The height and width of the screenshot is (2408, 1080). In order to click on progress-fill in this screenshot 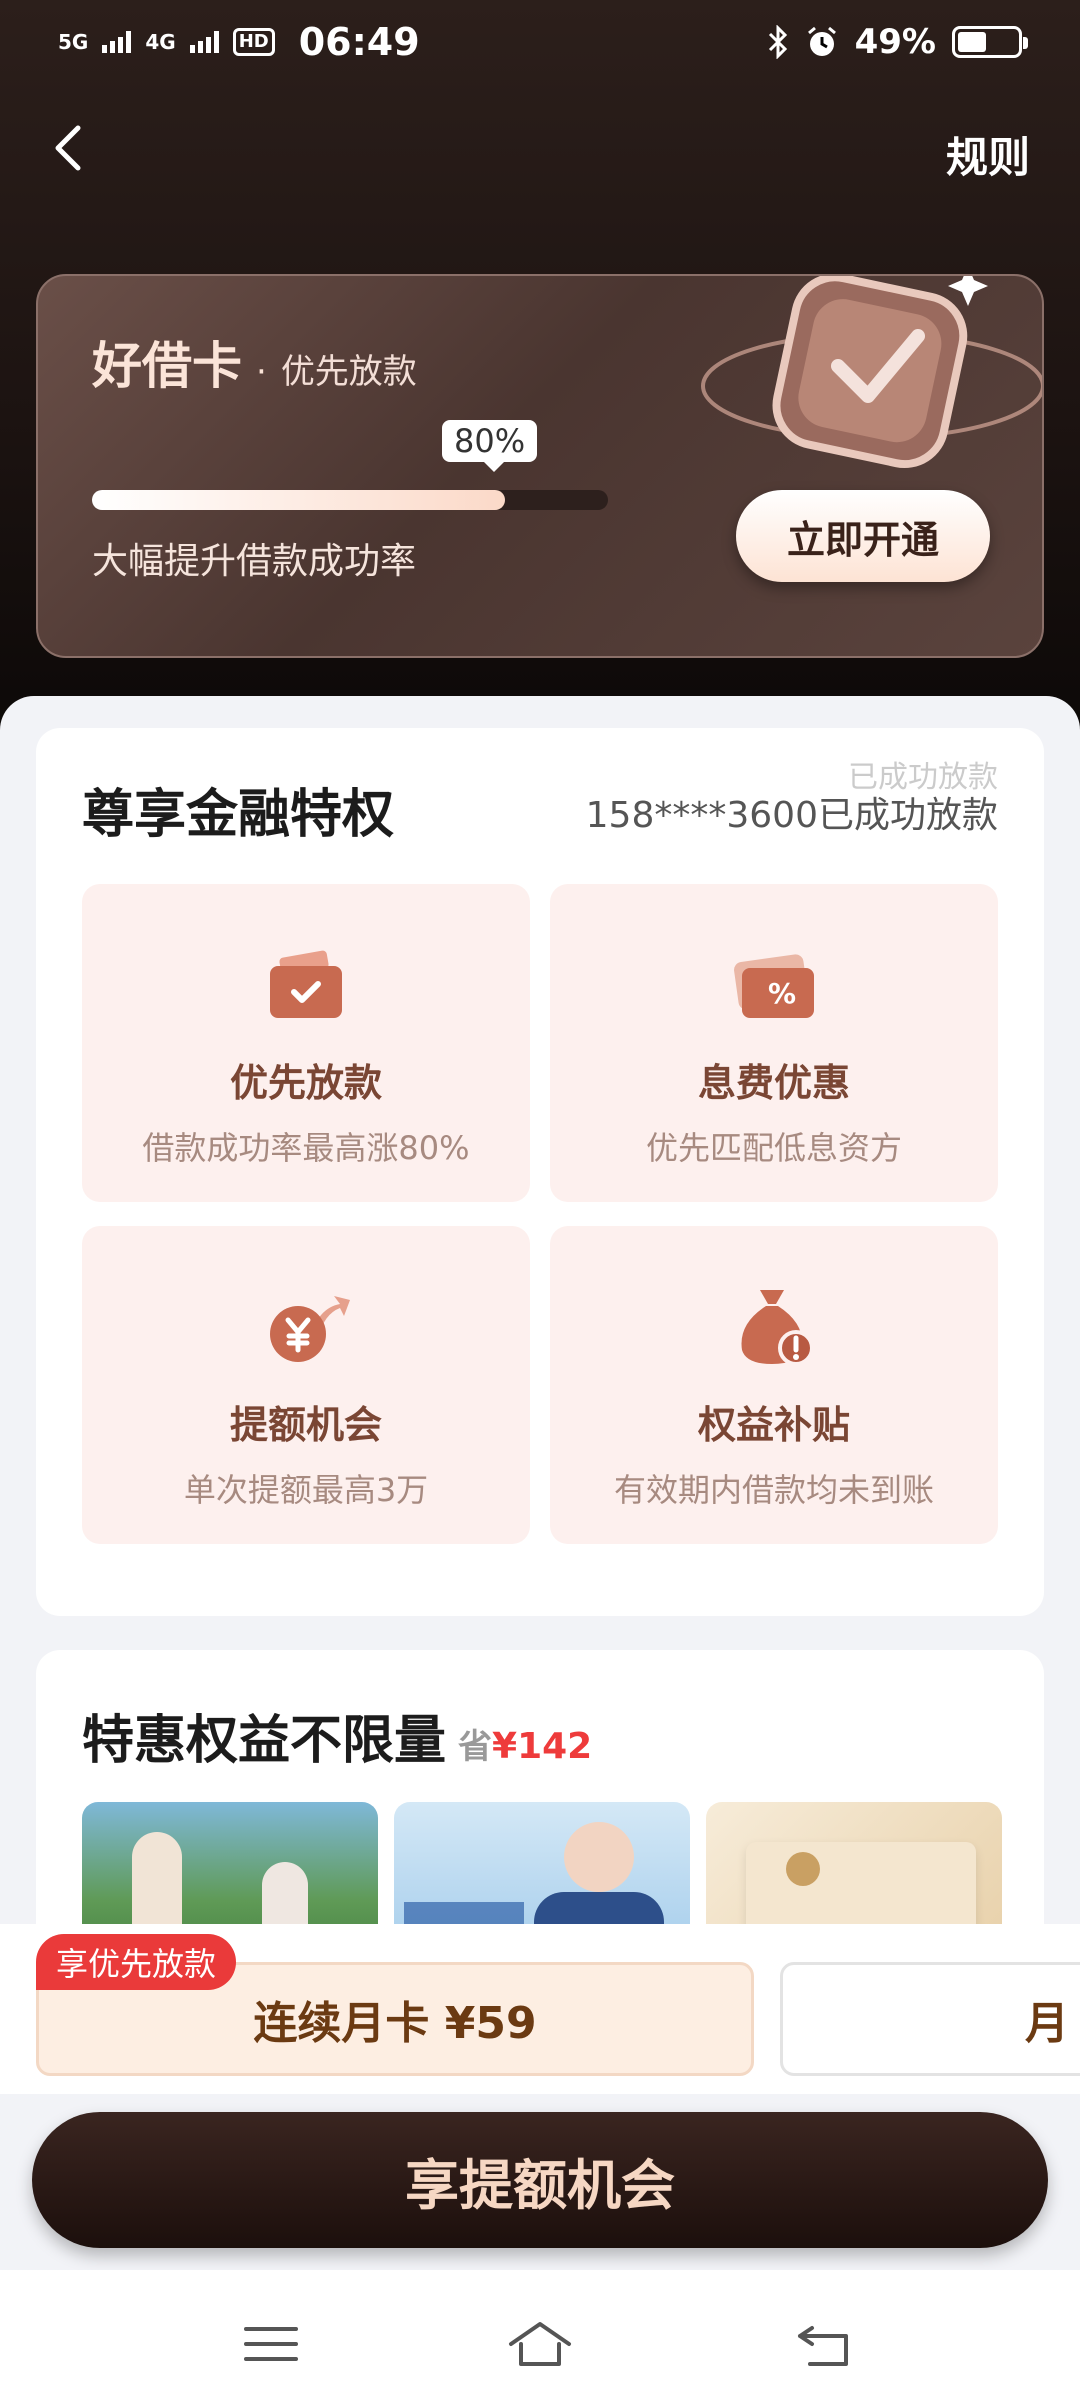, I will do `click(298, 500)`.